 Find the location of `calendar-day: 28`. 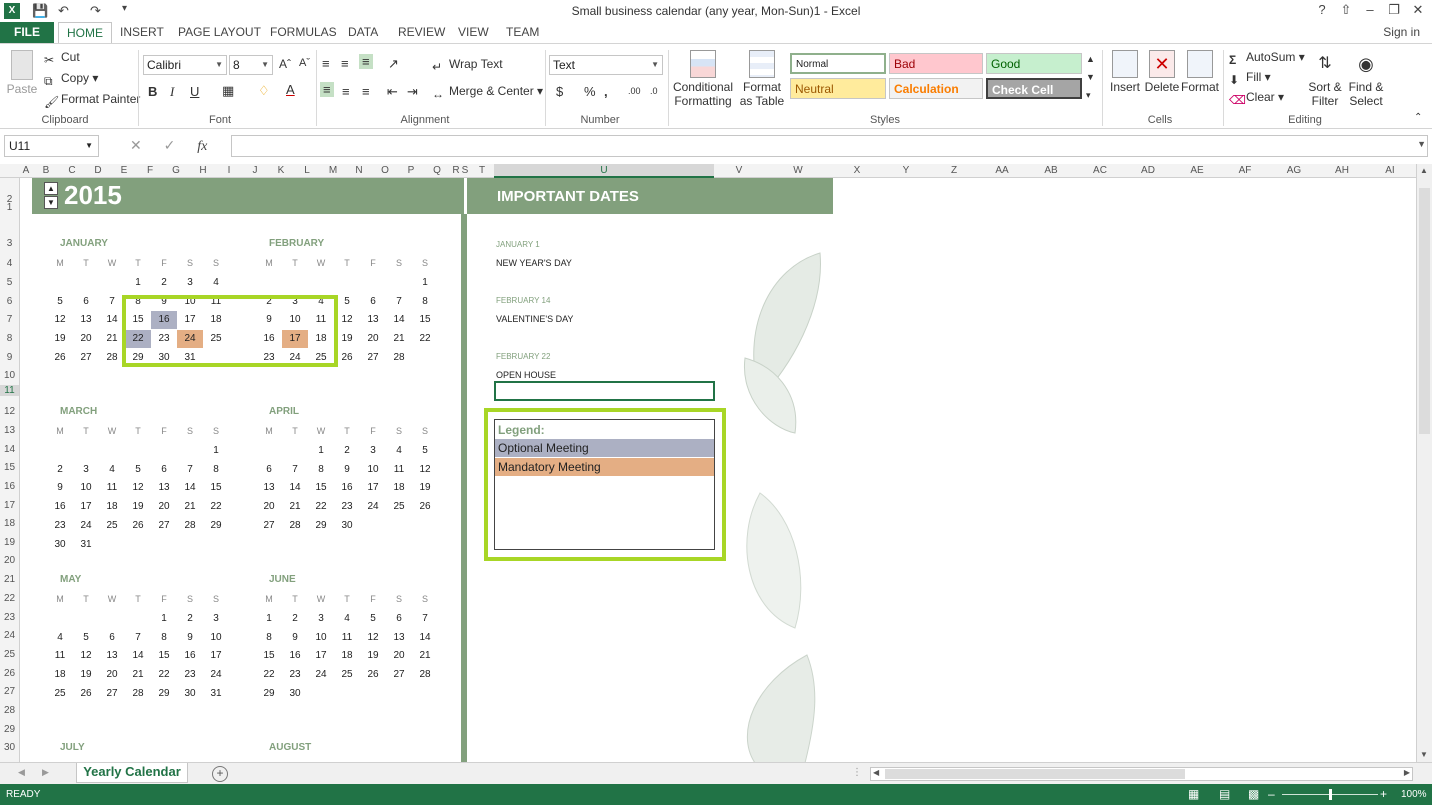

calendar-day: 28 is located at coordinates (295, 526).